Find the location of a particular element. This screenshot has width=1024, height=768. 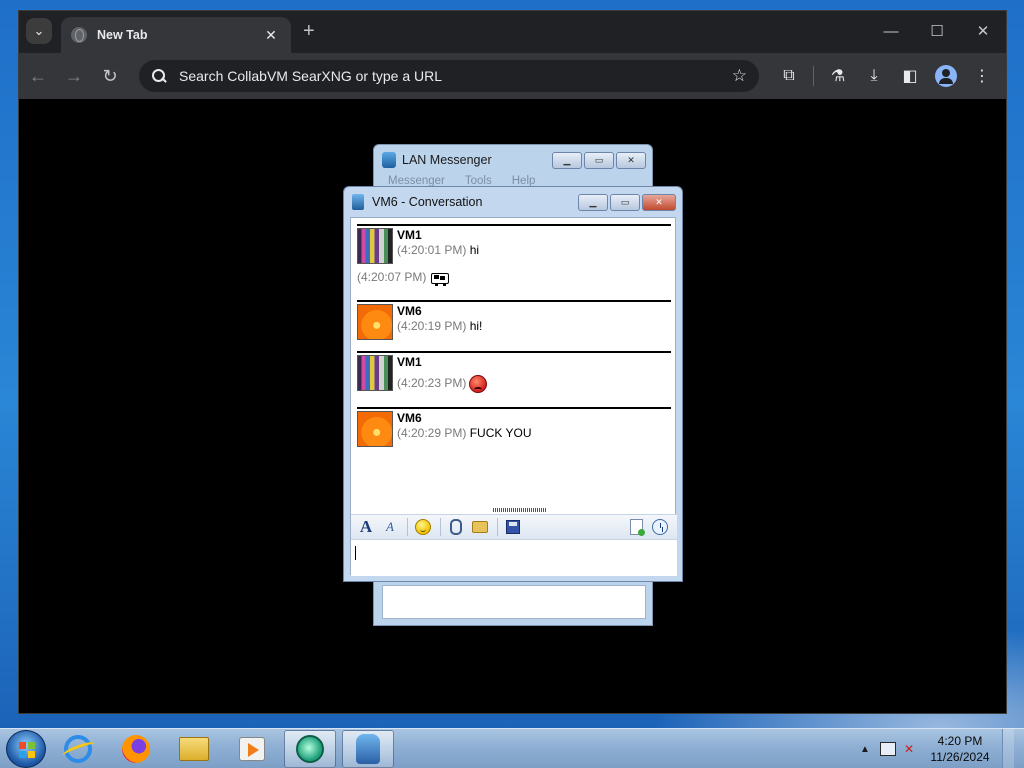

message-block: VM1 (4:20:01 PM) hi (4:20:07 PM) is located at coordinates (514, 254).